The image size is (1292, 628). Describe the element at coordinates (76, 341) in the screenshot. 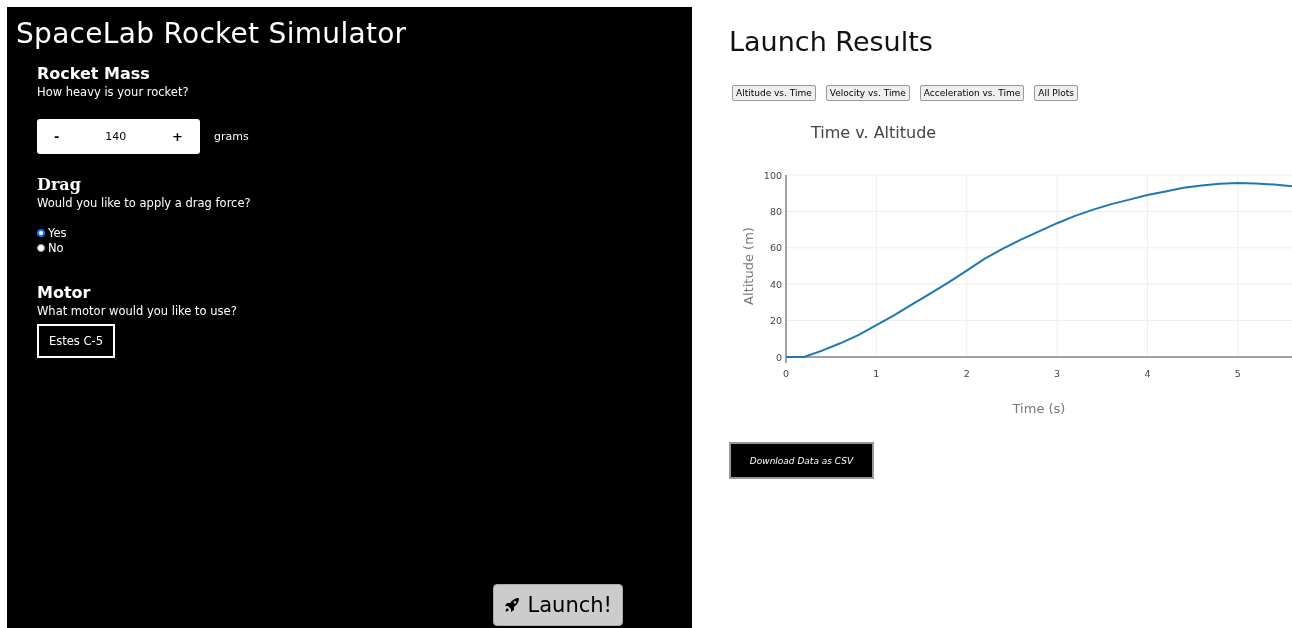

I see `motor-select: Estes C-5` at that location.